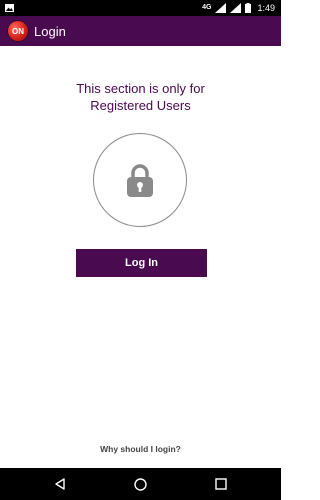 Image resolution: width=320 pixels, height=500 pixels. I want to click on wifi-icon, so click(221, 8).